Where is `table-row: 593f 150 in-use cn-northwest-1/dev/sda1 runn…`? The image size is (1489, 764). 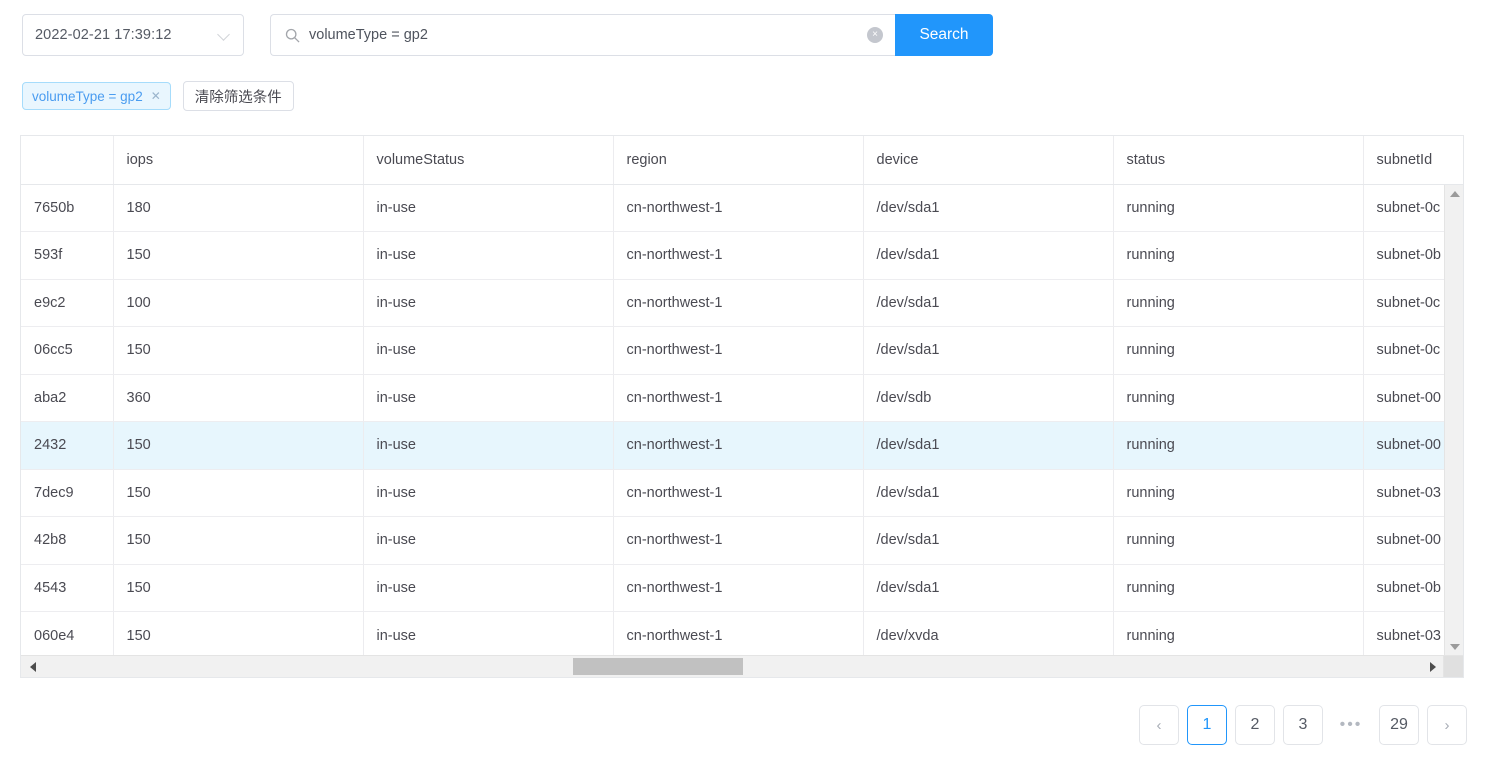
table-row: 593f 150 in-use cn-northwest-1/dev/sda1 runn… is located at coordinates (742, 255).